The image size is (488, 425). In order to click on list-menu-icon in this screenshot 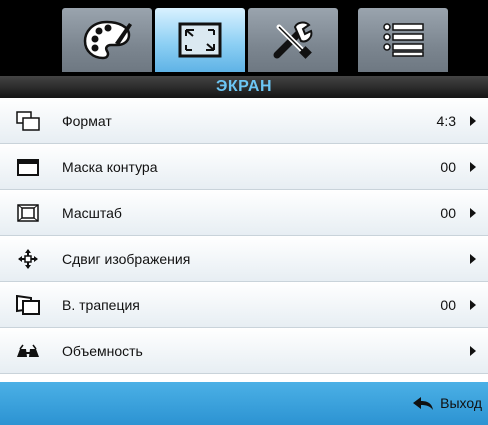, I will do `click(403, 40)`.